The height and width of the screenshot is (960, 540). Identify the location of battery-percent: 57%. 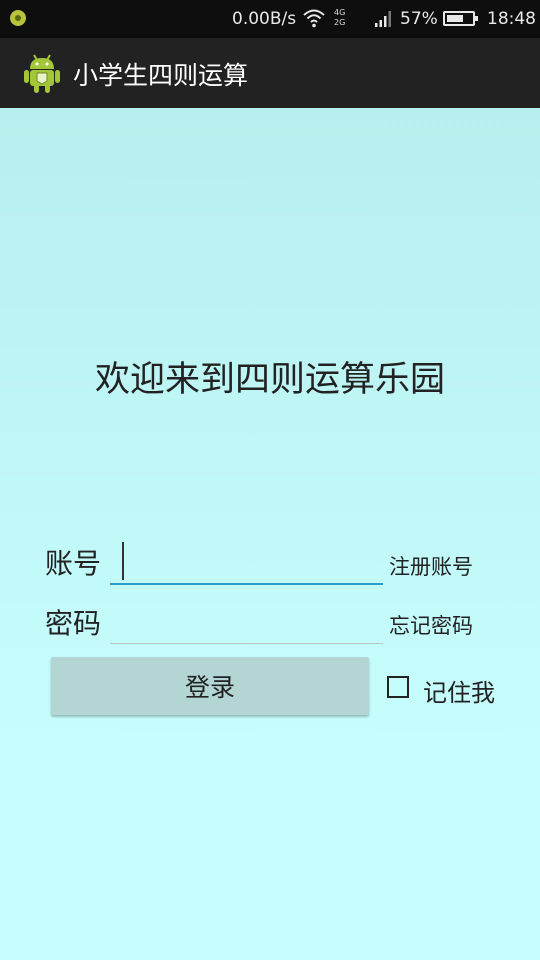
(419, 19).